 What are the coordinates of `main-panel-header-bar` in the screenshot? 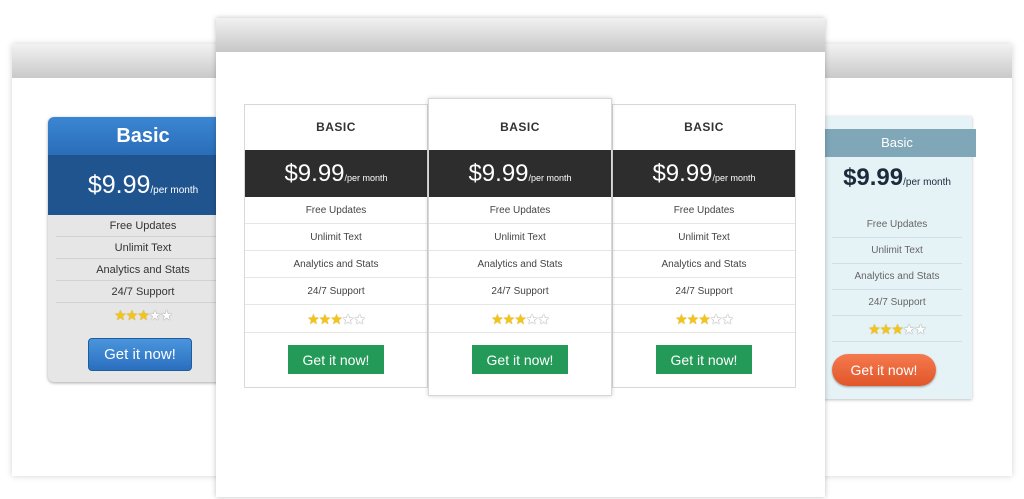 It's located at (520, 35).